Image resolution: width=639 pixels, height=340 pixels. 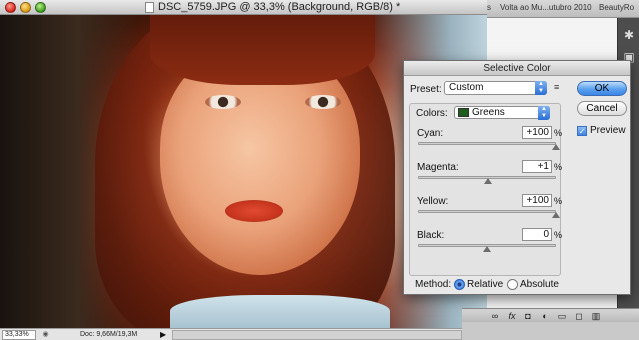 I want to click on document-size-info: Doc: 9,66M/19,3M, so click(x=109, y=334).